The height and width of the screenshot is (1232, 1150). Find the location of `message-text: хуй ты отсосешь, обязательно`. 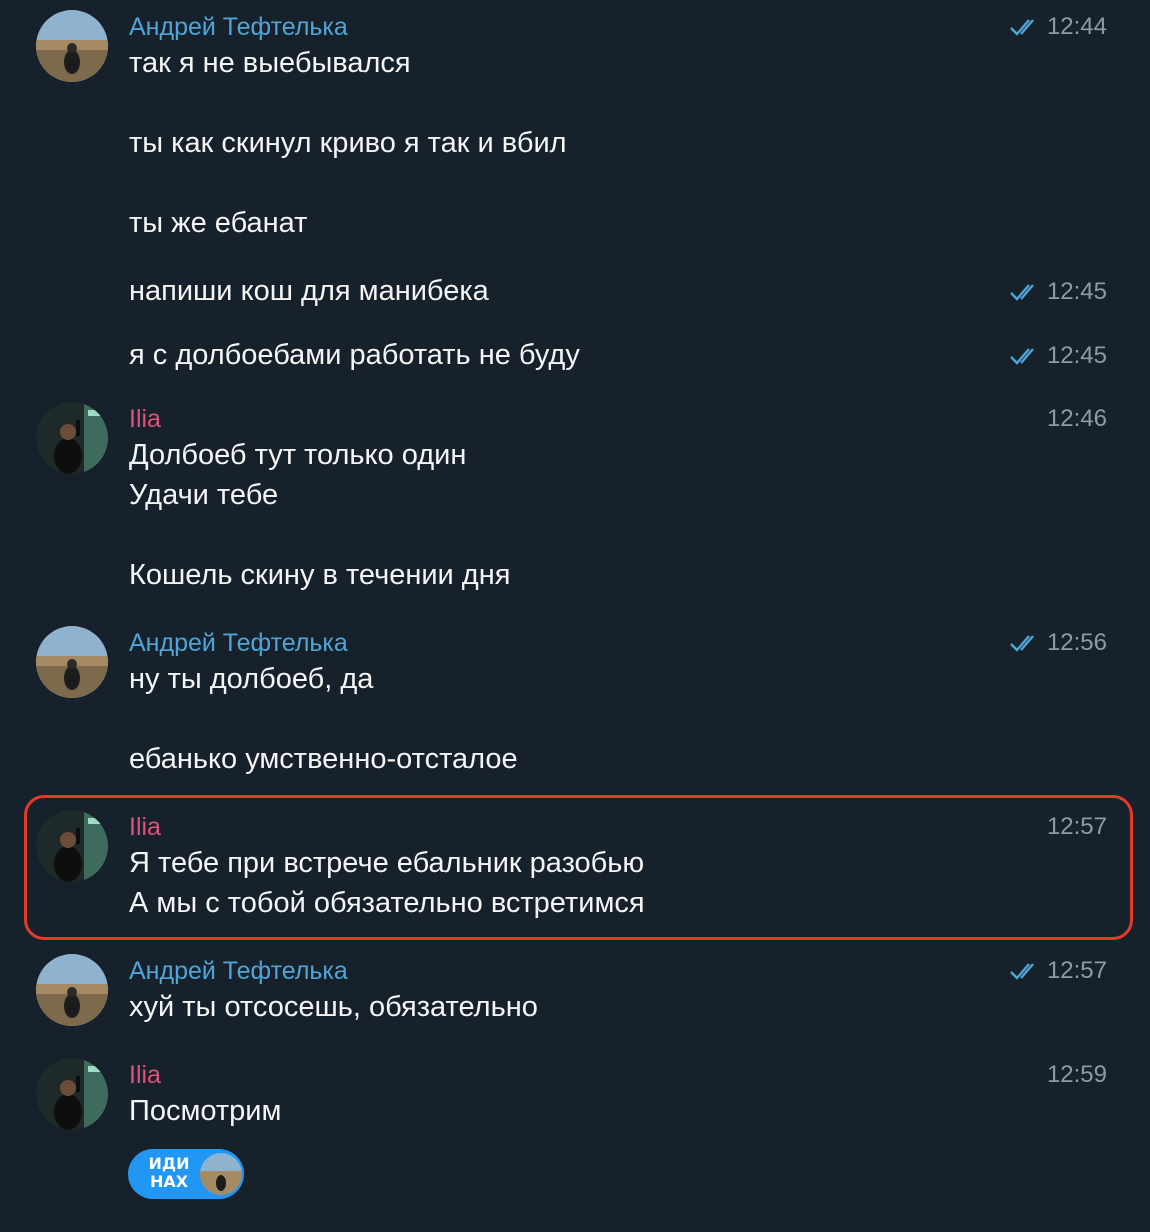

message-text: хуй ты отсосешь, обязательно is located at coordinates (333, 1007).